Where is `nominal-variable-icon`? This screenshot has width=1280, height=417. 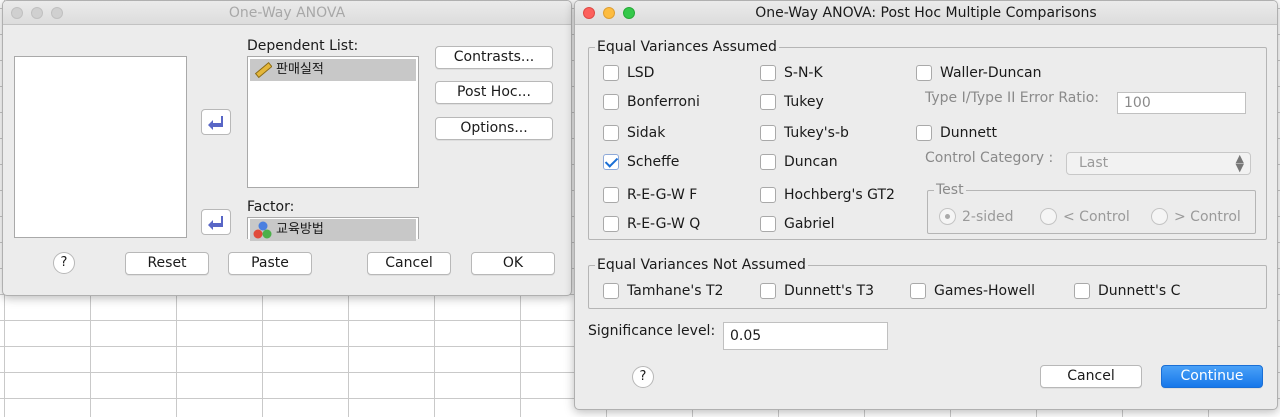
nominal-variable-icon is located at coordinates (262, 230).